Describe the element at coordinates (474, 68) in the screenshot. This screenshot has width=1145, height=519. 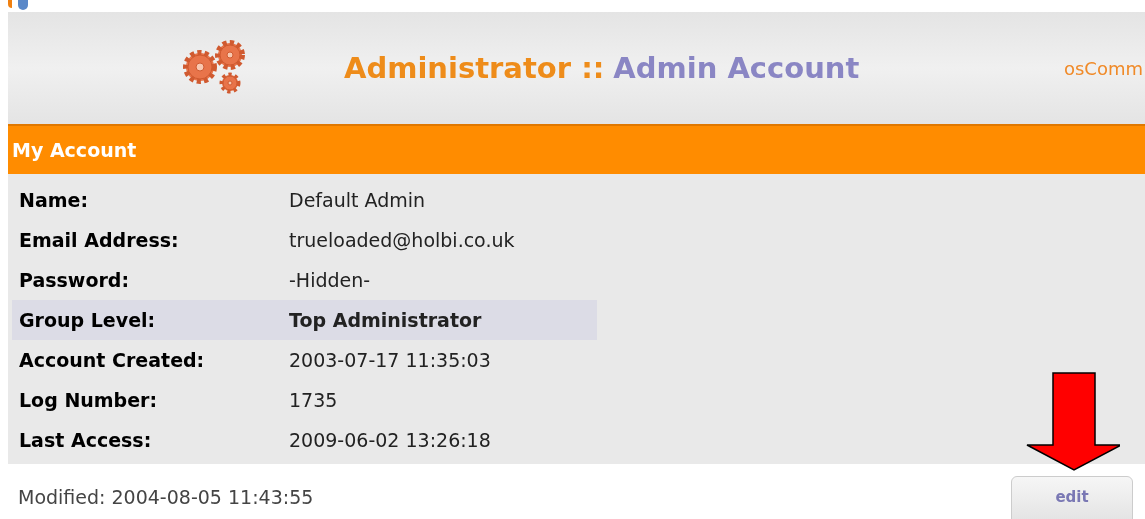
I see `page-section-title: Administrator ::` at that location.